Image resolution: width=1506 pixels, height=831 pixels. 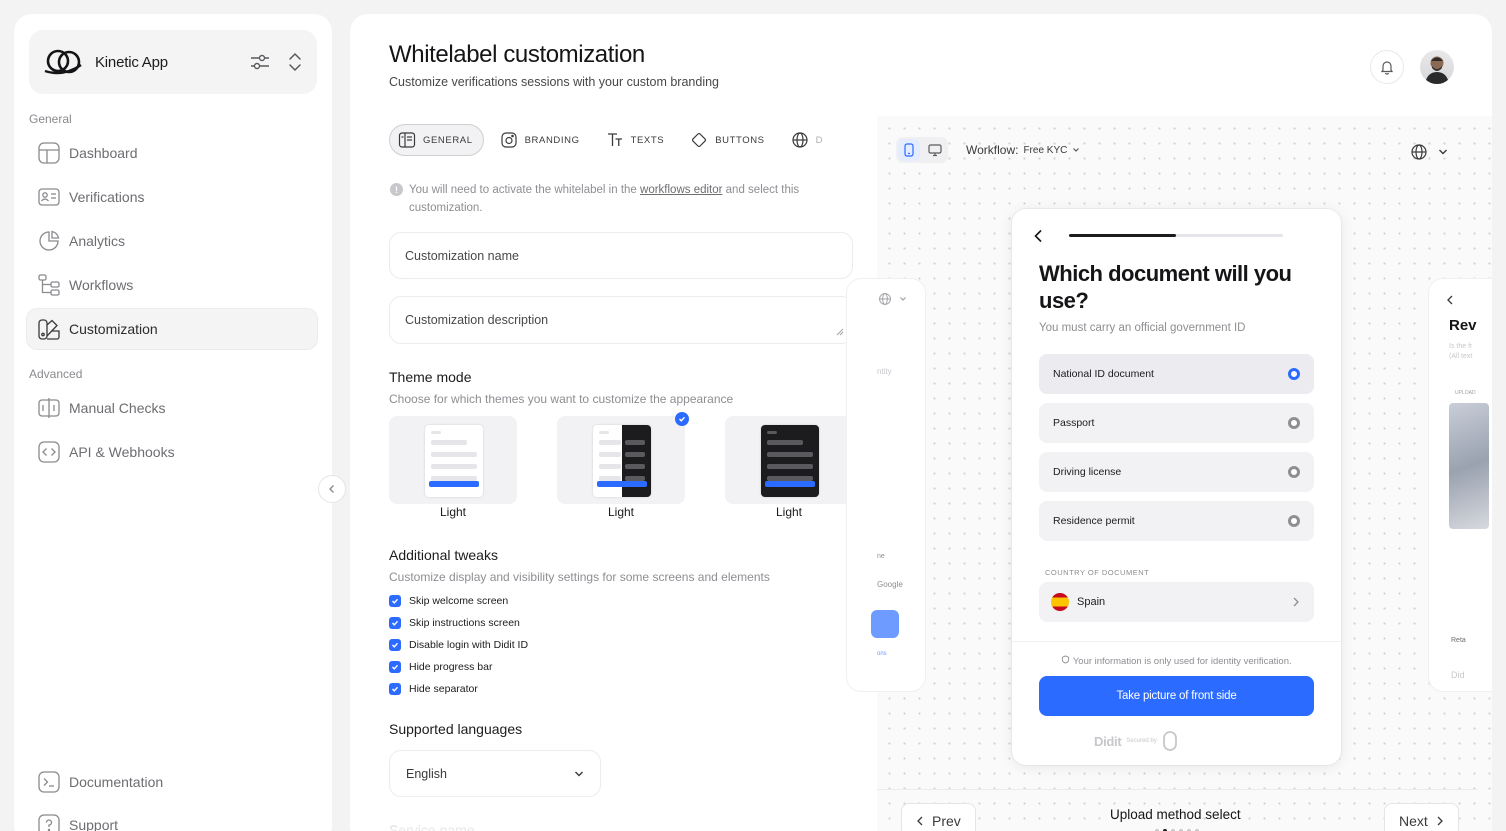 What do you see at coordinates (1038, 236) in the screenshot?
I see `back-arrow-icon` at bounding box center [1038, 236].